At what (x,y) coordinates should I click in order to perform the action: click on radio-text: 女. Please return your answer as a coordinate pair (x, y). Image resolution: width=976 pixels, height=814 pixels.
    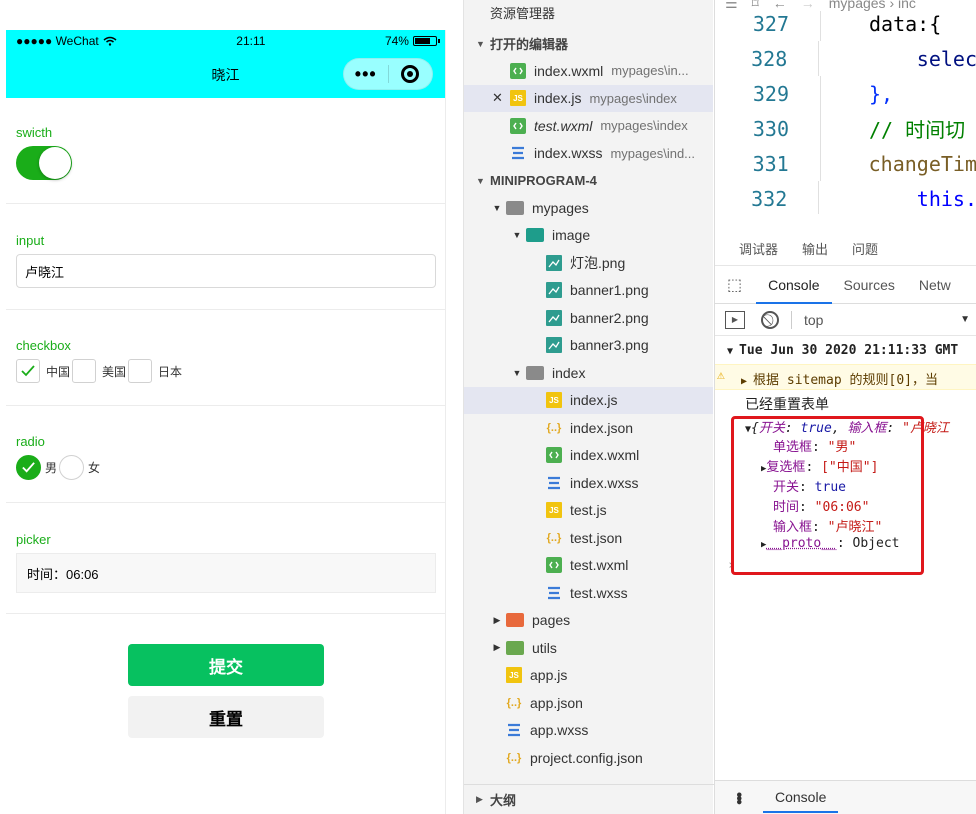
    Looking at the image, I should click on (94, 468).